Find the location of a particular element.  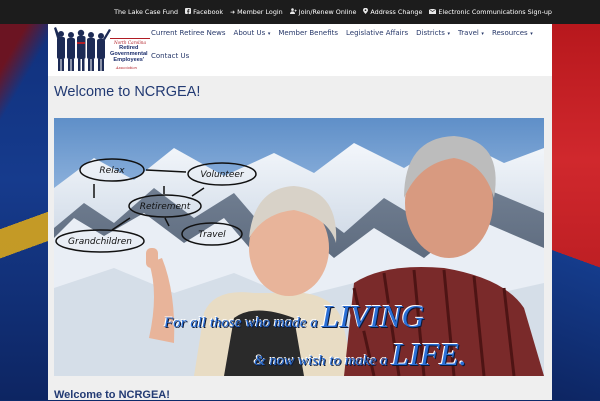

facebook-link: Facebook is located at coordinates (204, 12).